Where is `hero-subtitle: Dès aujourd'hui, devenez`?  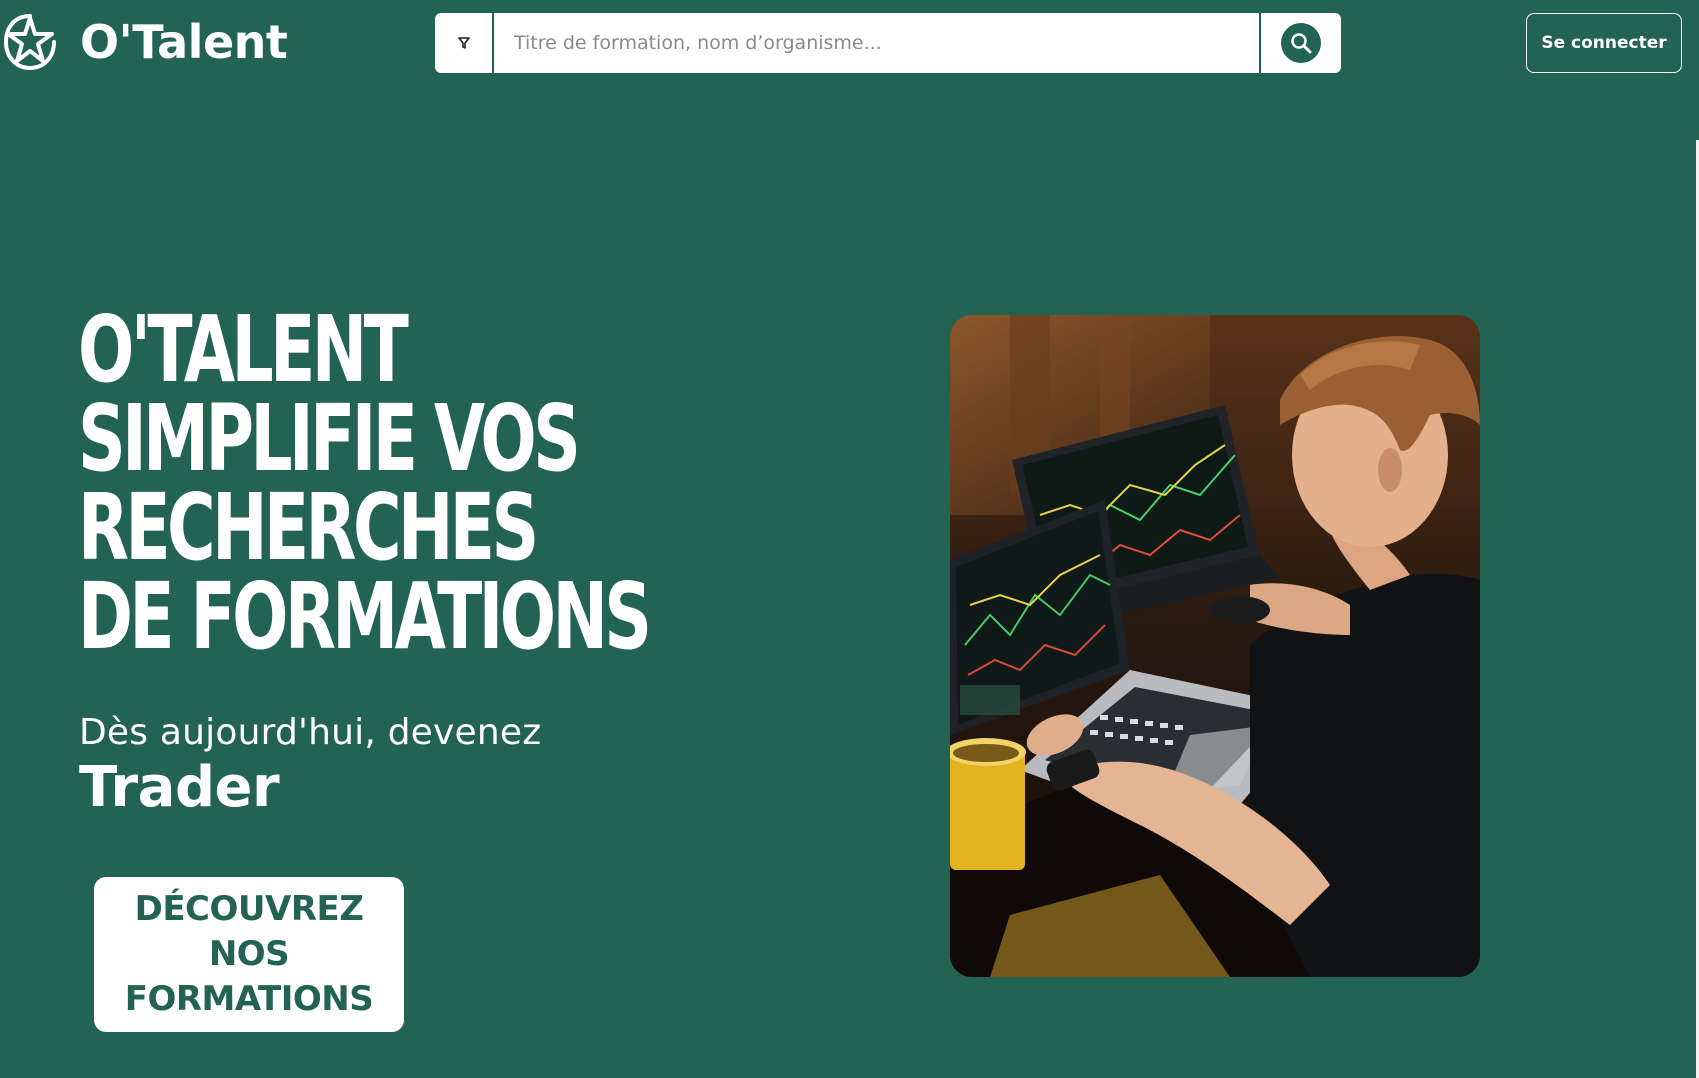
hero-subtitle: Dès aujourd'hui, devenez is located at coordinates (310, 732).